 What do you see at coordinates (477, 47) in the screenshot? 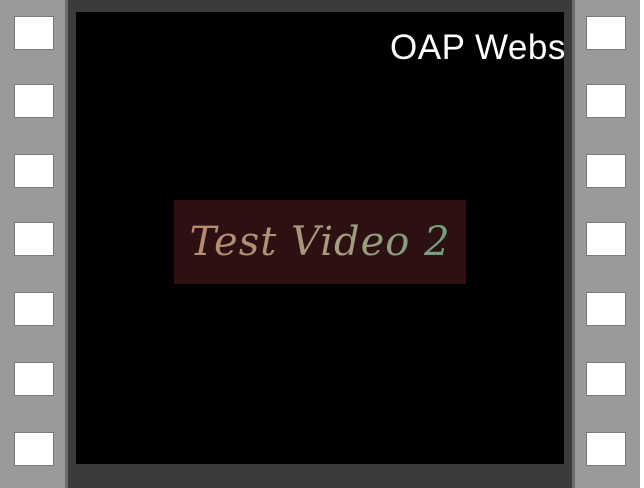
I see `video-title: OAP Webs` at bounding box center [477, 47].